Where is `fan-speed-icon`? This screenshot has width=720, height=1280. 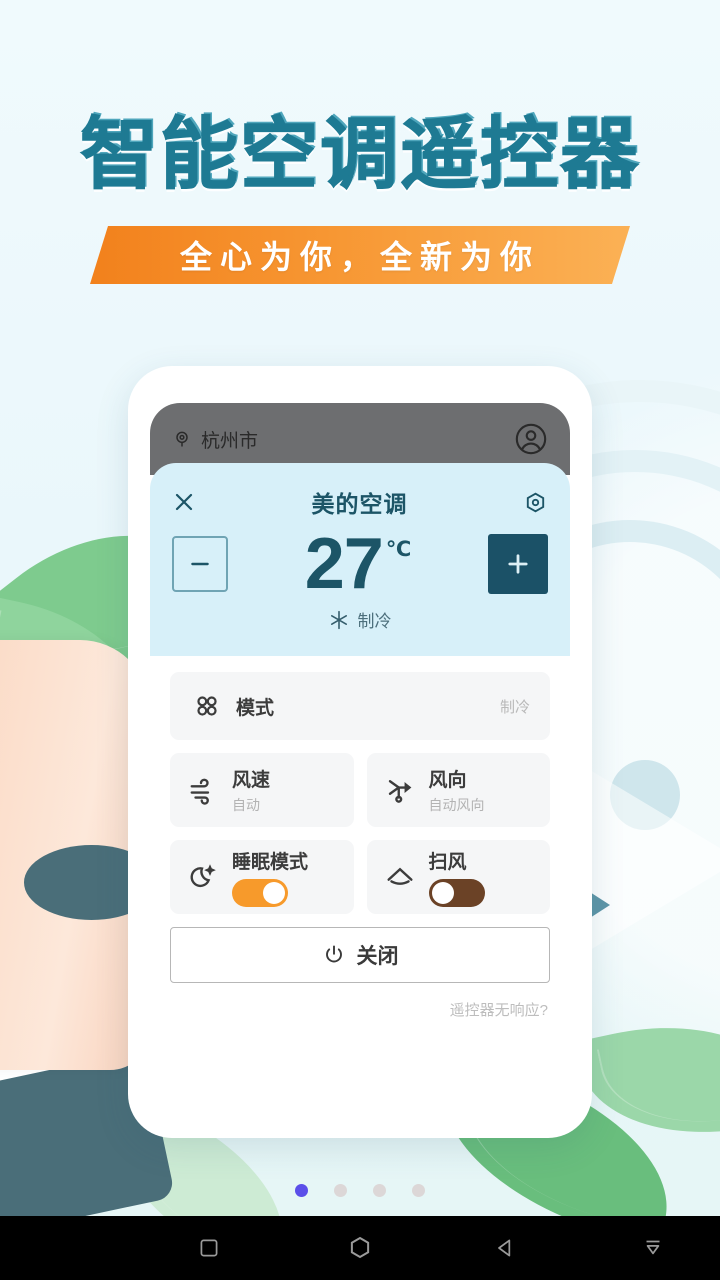
fan-speed-icon is located at coordinates (203, 790).